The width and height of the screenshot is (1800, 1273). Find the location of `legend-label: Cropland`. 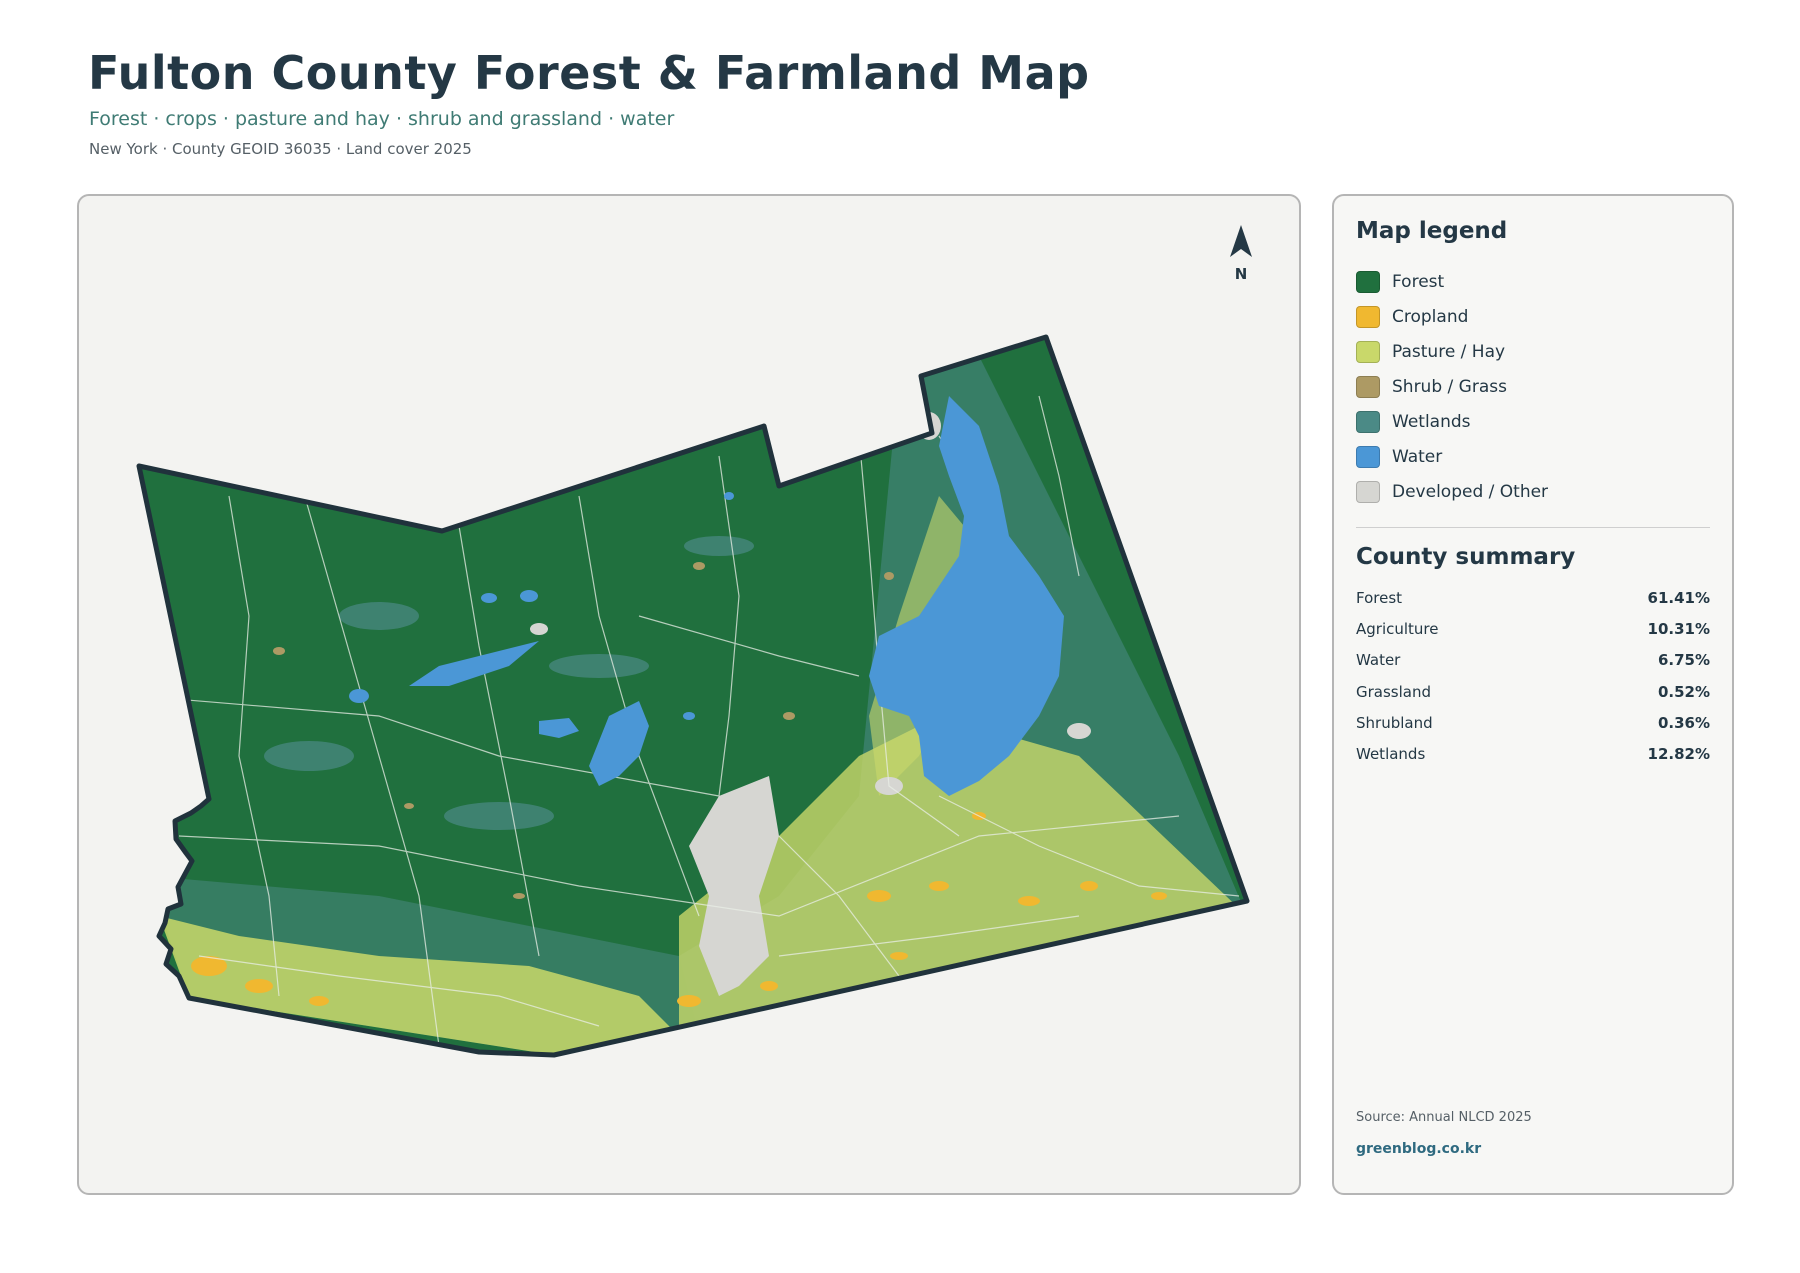

legend-label: Cropland is located at coordinates (1430, 316).